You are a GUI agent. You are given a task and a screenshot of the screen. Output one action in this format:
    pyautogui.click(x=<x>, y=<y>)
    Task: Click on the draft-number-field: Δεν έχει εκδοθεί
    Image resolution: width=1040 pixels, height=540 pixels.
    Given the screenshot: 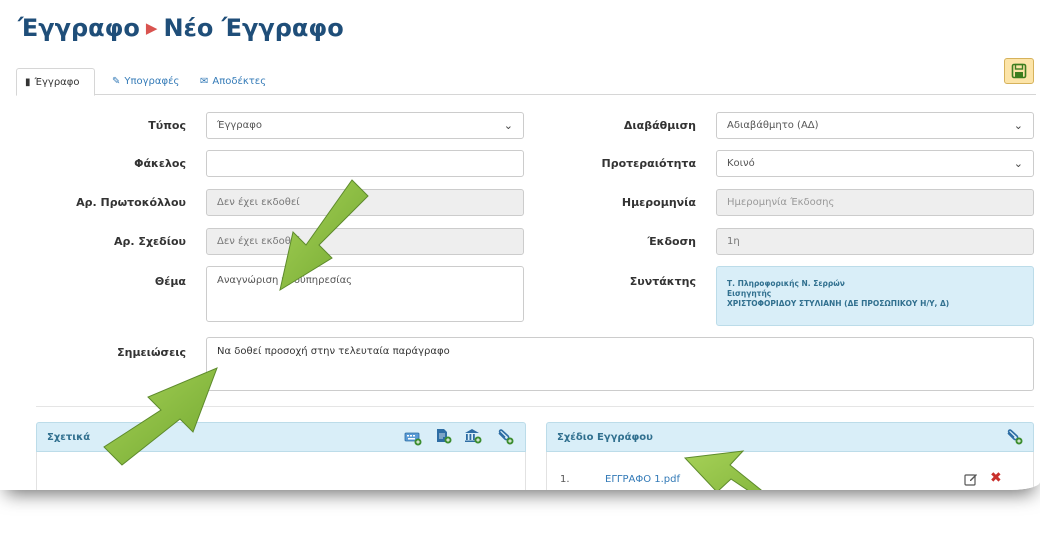 What is the action you would take?
    pyautogui.click(x=365, y=241)
    